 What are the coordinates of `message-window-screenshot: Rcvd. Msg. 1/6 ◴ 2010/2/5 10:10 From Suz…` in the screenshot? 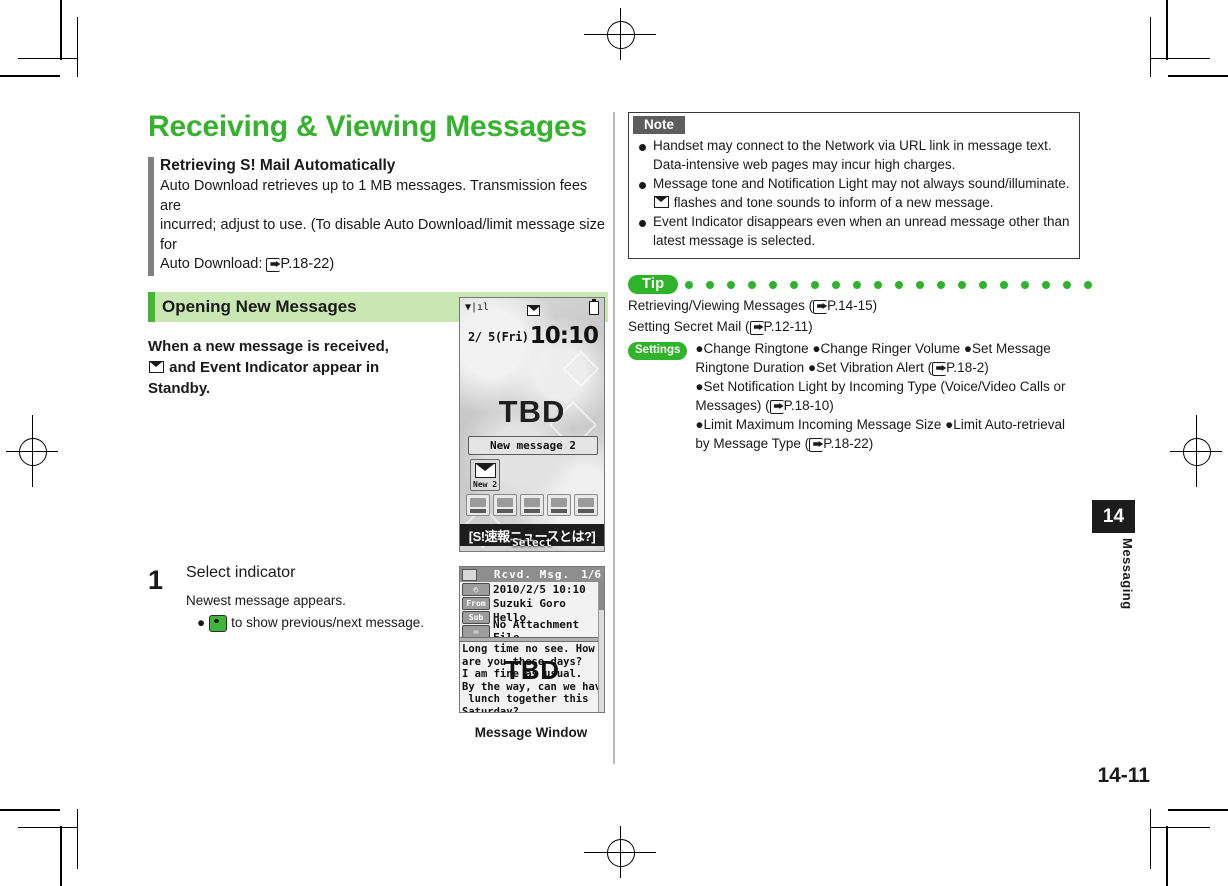 It's located at (532, 639).